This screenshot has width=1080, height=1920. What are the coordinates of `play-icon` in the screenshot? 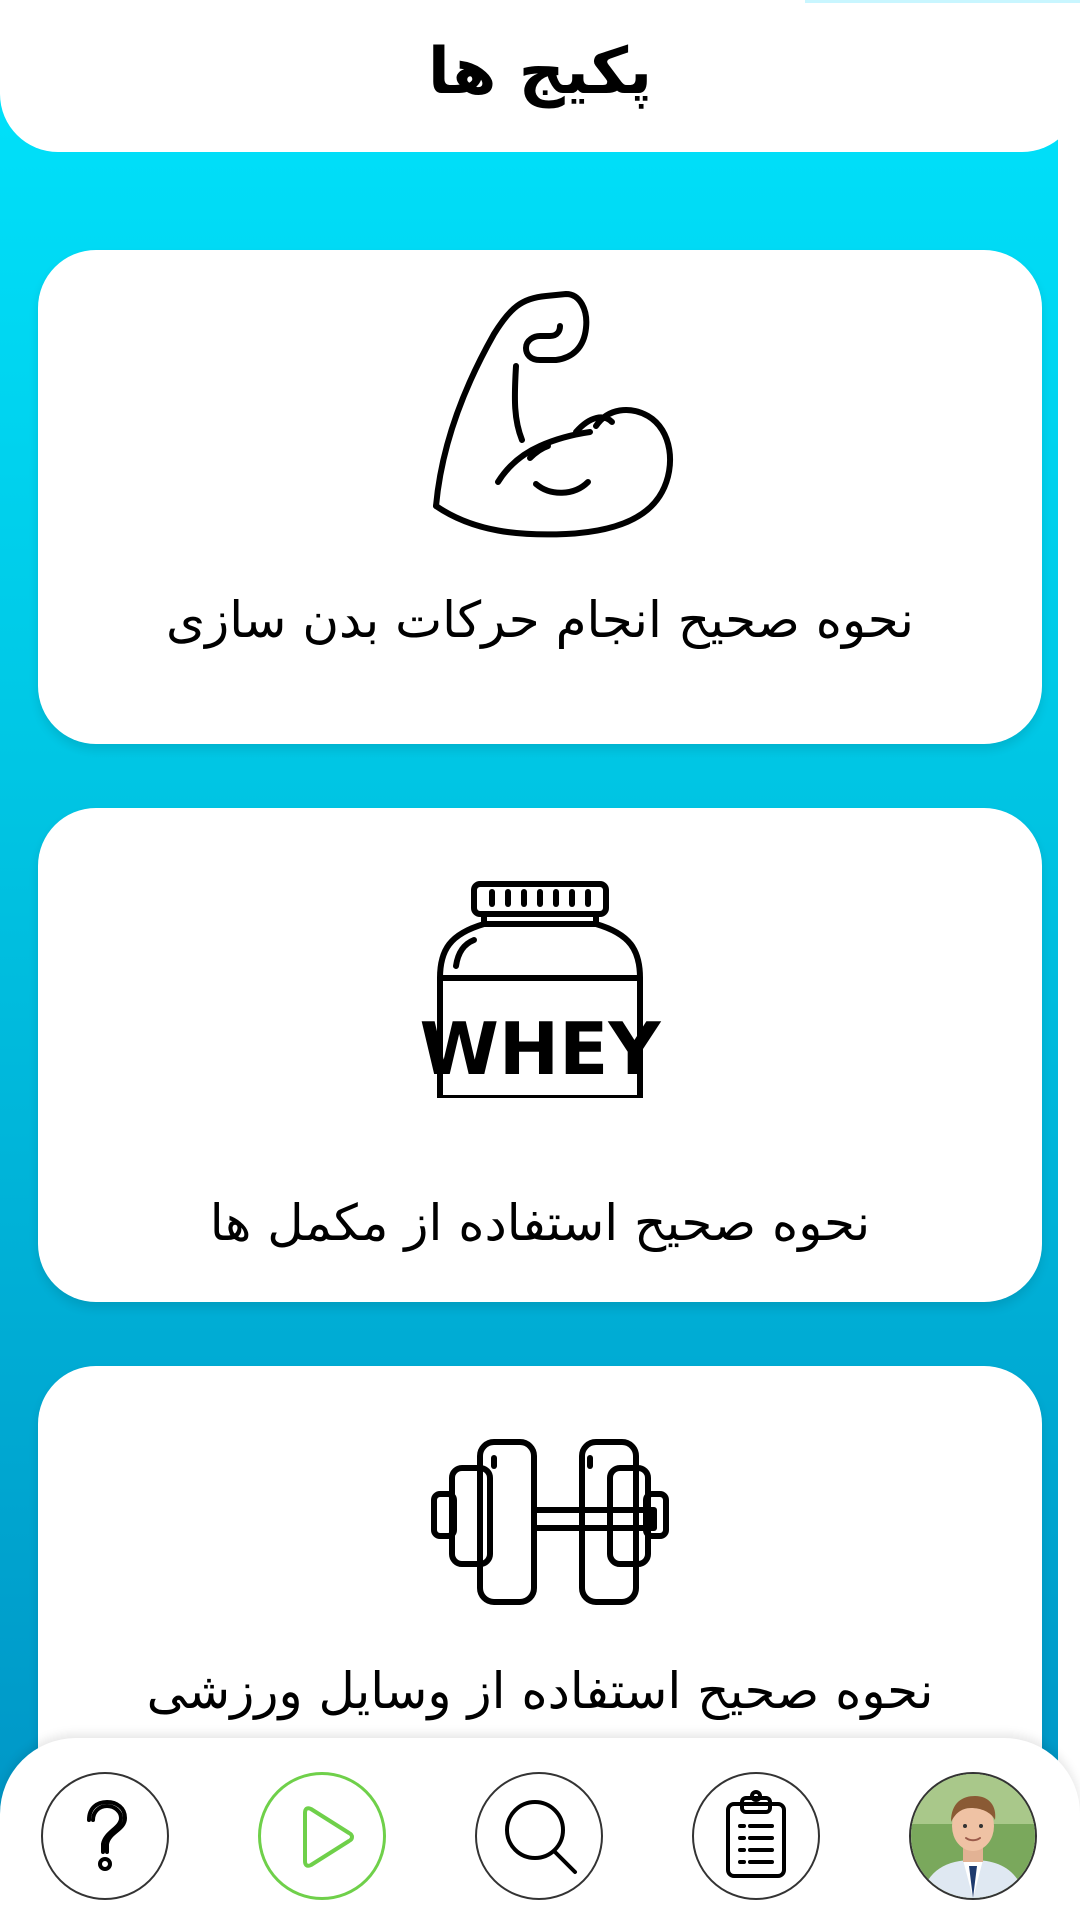 It's located at (328, 1837).